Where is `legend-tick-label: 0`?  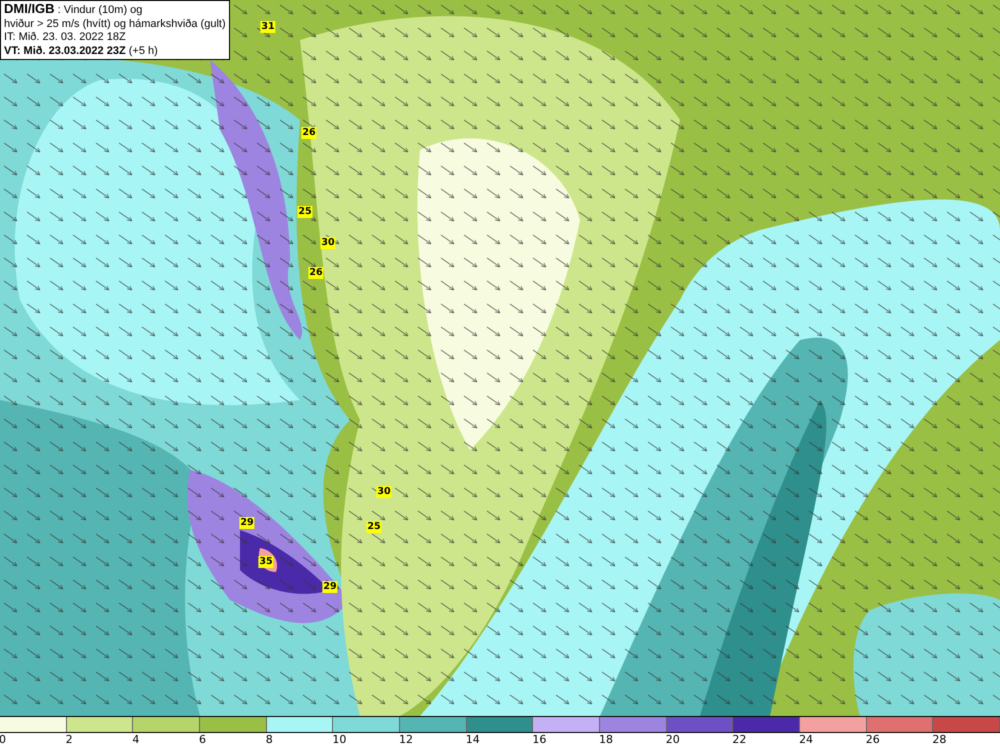
legend-tick-label: 0 is located at coordinates (3, 739).